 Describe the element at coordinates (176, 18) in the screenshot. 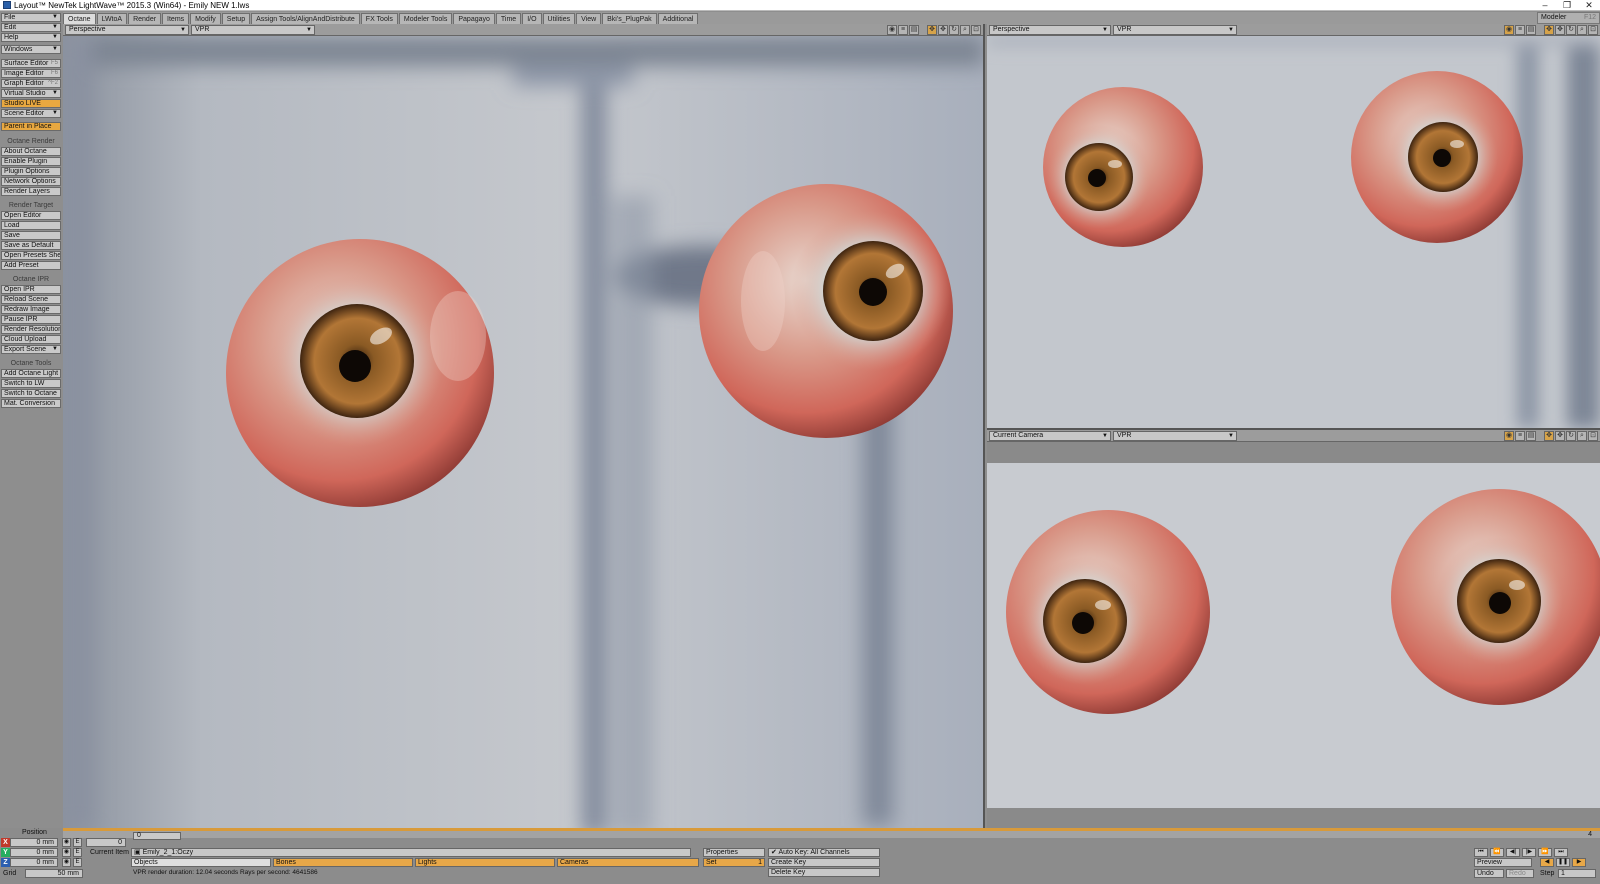

I see `tab-items: Items` at that location.